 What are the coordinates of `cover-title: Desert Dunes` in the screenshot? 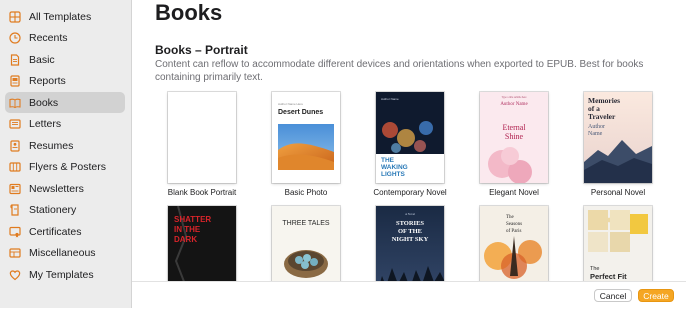 It's located at (300, 112).